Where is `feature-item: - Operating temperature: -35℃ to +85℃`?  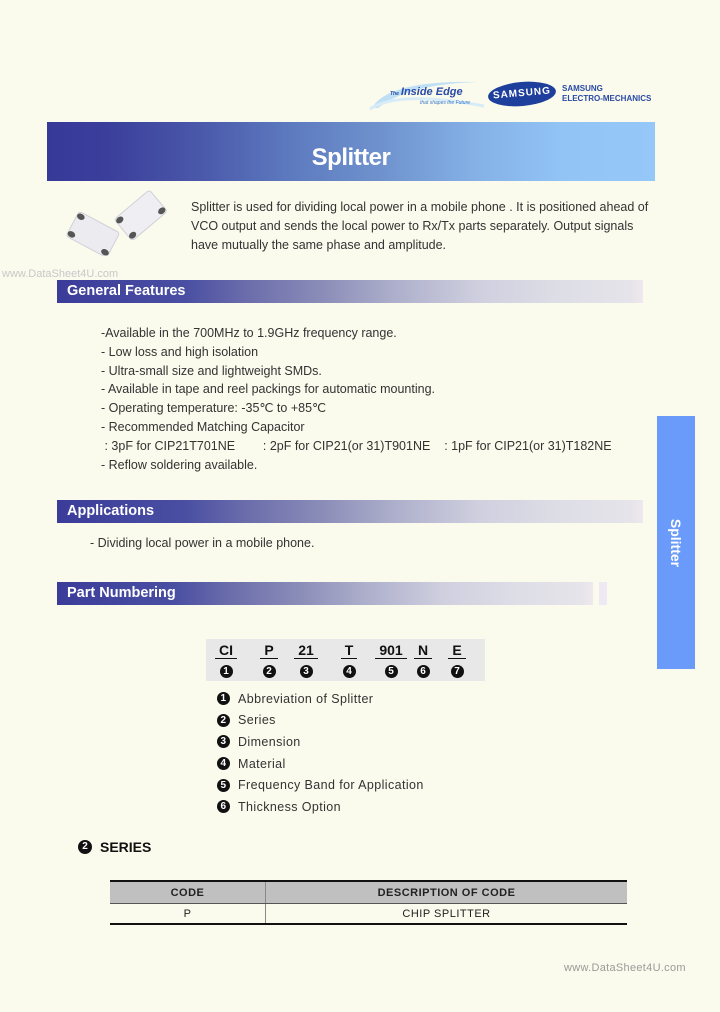
feature-item: - Operating temperature: -35℃ to +85℃ is located at coordinates (214, 408).